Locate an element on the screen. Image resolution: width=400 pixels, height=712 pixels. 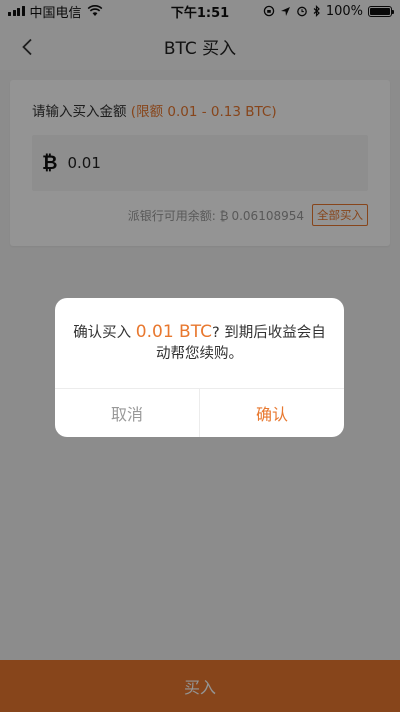
dialog-amount: 0.01 BTC is located at coordinates (173, 332).